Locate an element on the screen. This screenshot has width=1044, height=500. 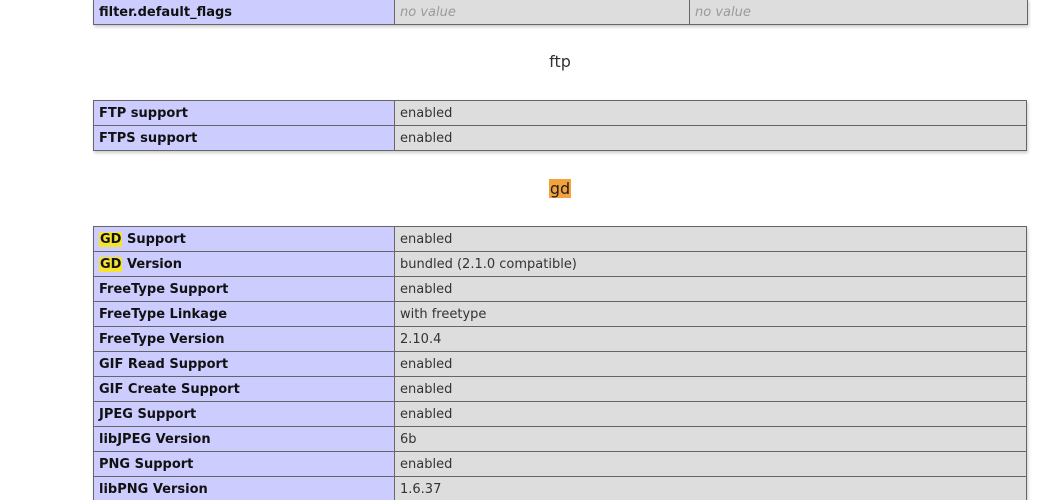
table-row: PNG Support enabled is located at coordinates (560, 464).